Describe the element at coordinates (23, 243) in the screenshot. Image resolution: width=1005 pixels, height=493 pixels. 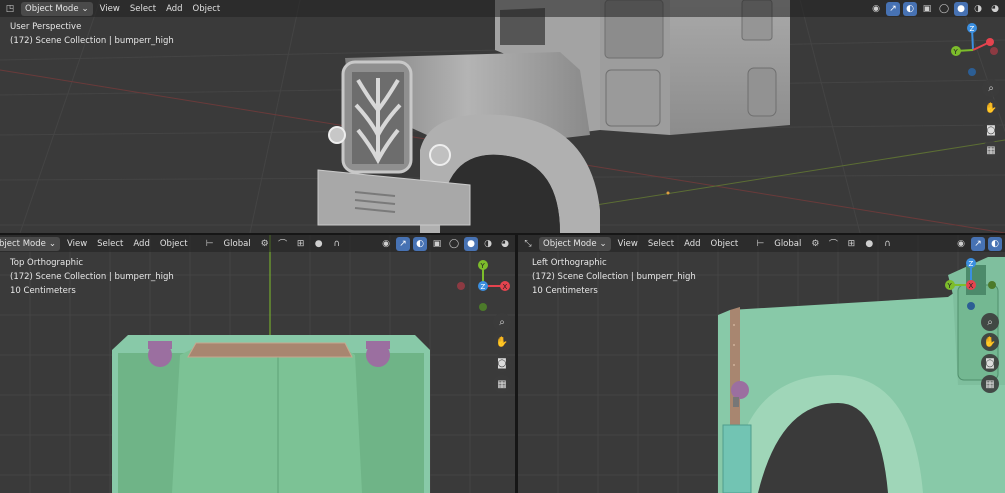
I see `mode-label: bject Mode` at that location.